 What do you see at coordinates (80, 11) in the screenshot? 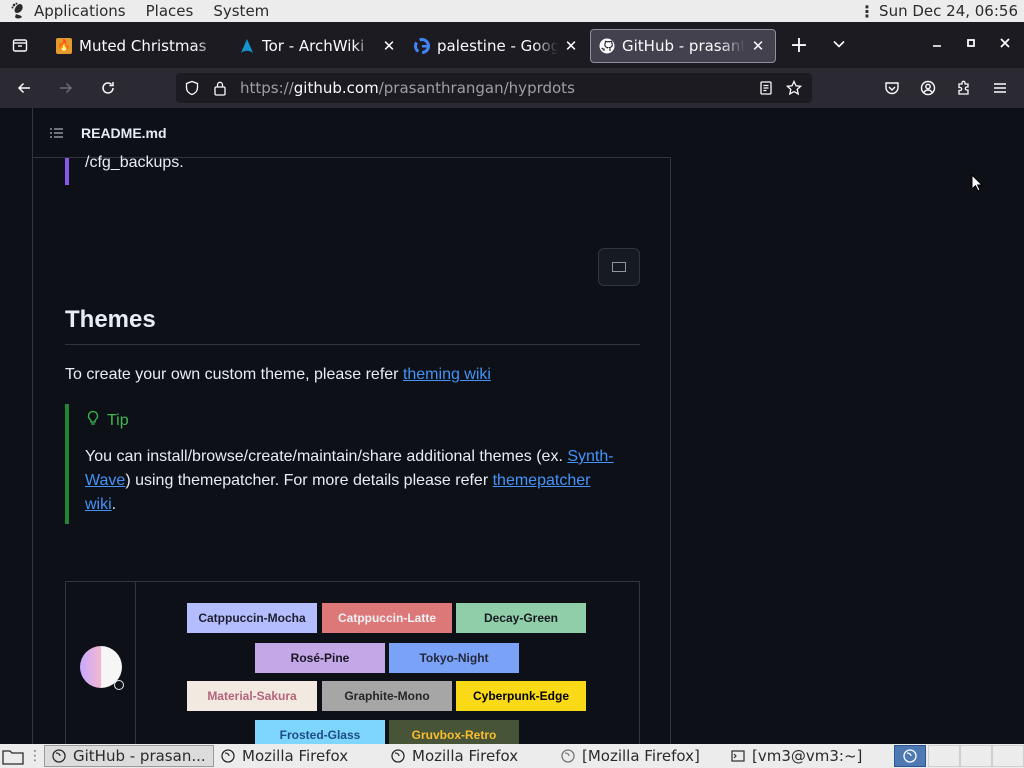
I see `applications-menu: Applications` at bounding box center [80, 11].